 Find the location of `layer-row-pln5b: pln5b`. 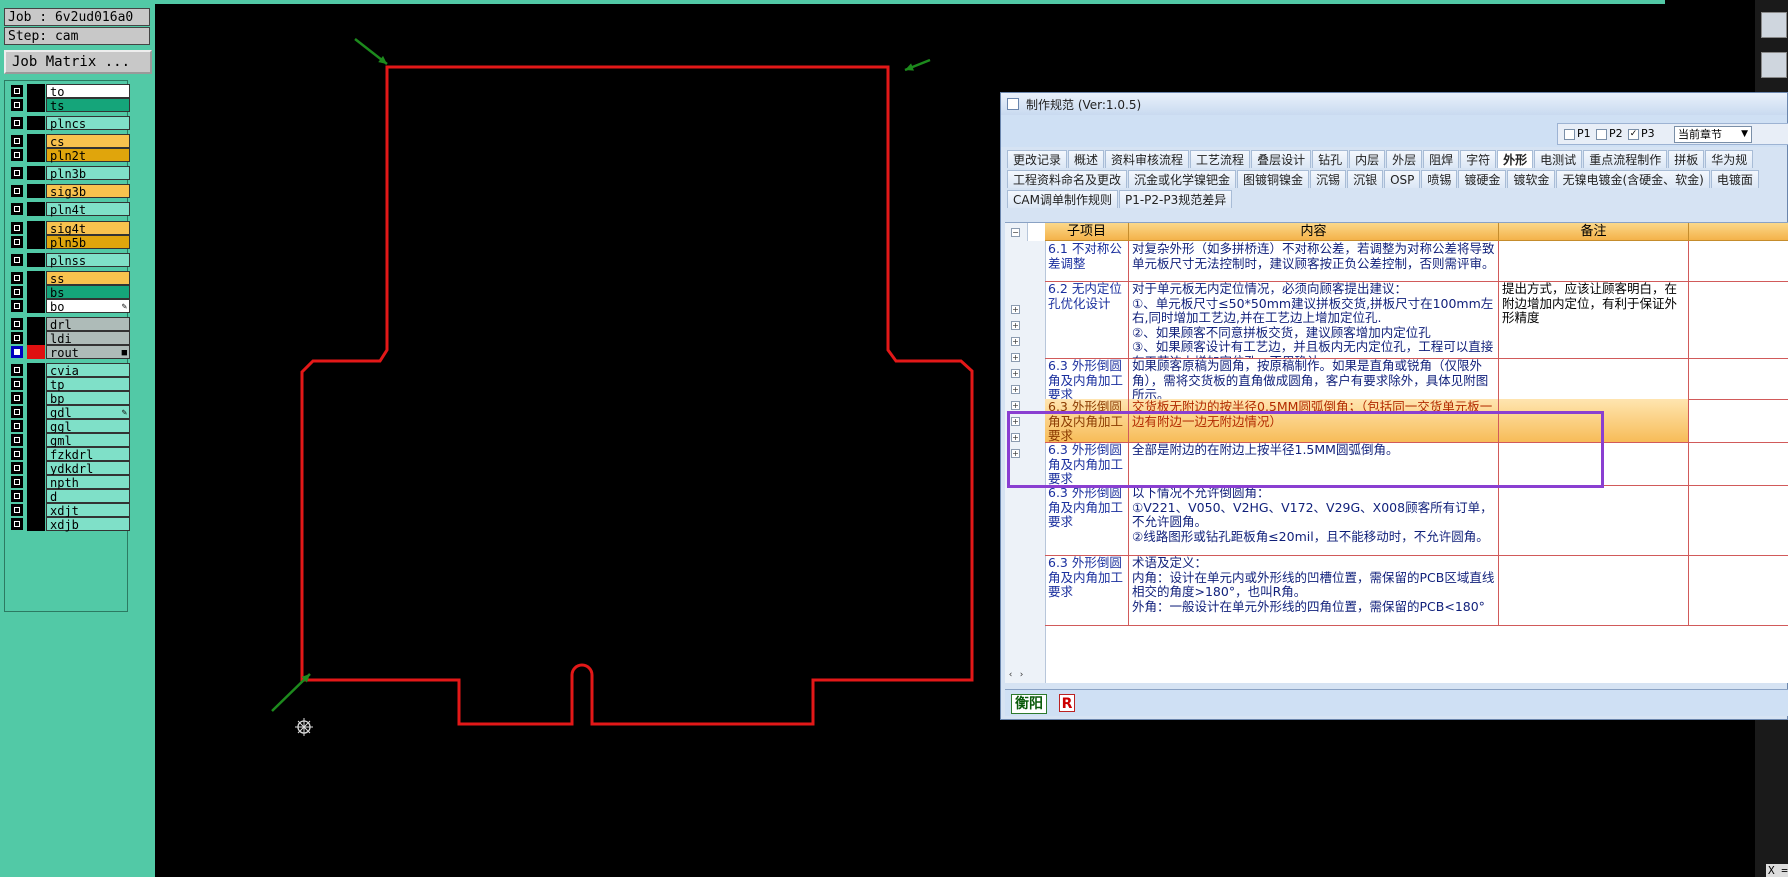

layer-row-pln5b: pln5b is located at coordinates (69, 242).